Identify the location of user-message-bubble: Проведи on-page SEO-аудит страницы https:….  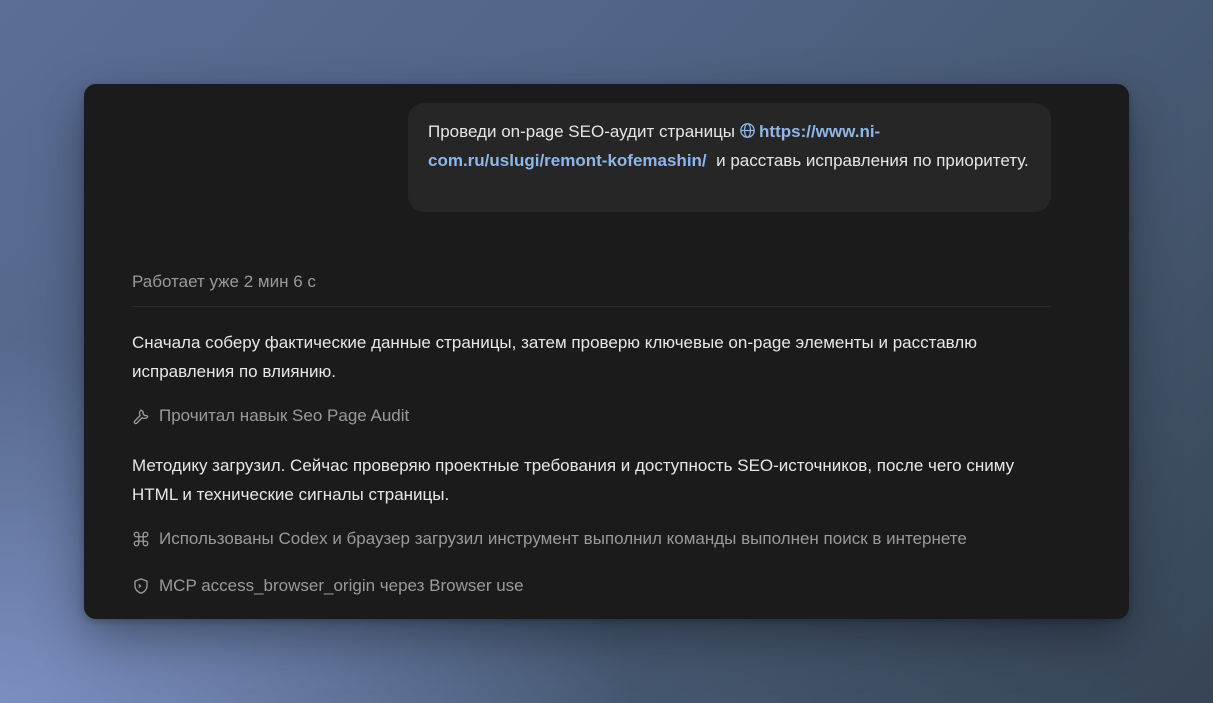
(729, 157).